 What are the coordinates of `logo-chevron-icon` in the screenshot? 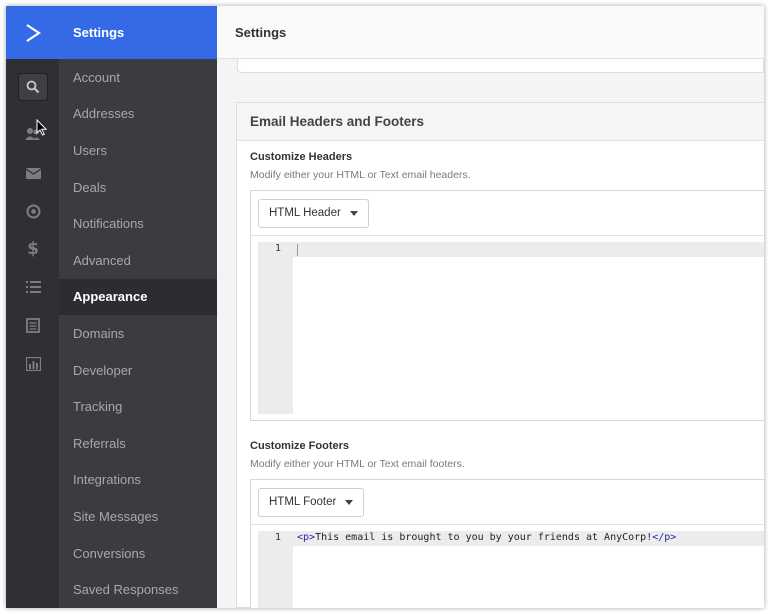 It's located at (33, 32).